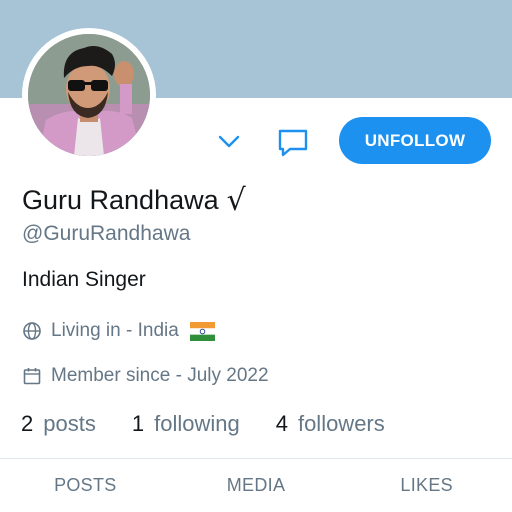 The height and width of the screenshot is (512, 512). I want to click on posts-count: 2, so click(27, 423).